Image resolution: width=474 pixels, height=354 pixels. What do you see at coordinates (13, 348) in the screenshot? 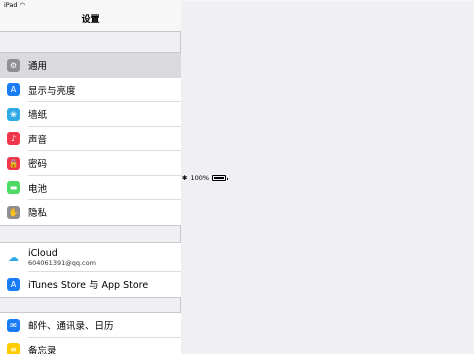
I see `notes-icon: ≡` at bounding box center [13, 348].